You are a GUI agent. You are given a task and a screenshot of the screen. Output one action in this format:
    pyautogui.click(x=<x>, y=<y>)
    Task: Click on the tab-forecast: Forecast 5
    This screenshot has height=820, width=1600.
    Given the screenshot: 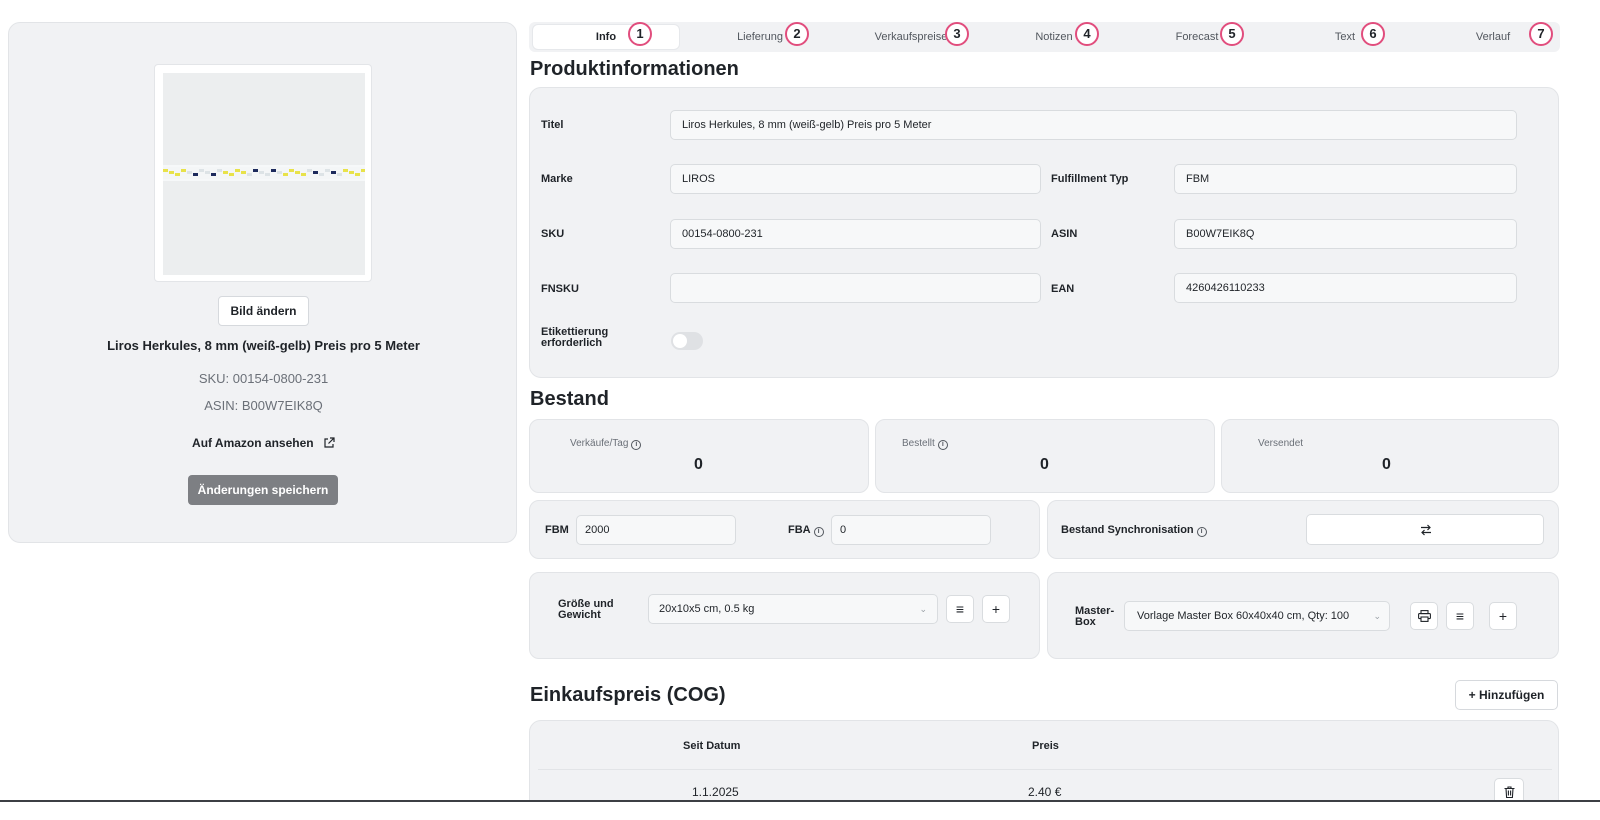 What is the action you would take?
    pyautogui.click(x=1197, y=35)
    